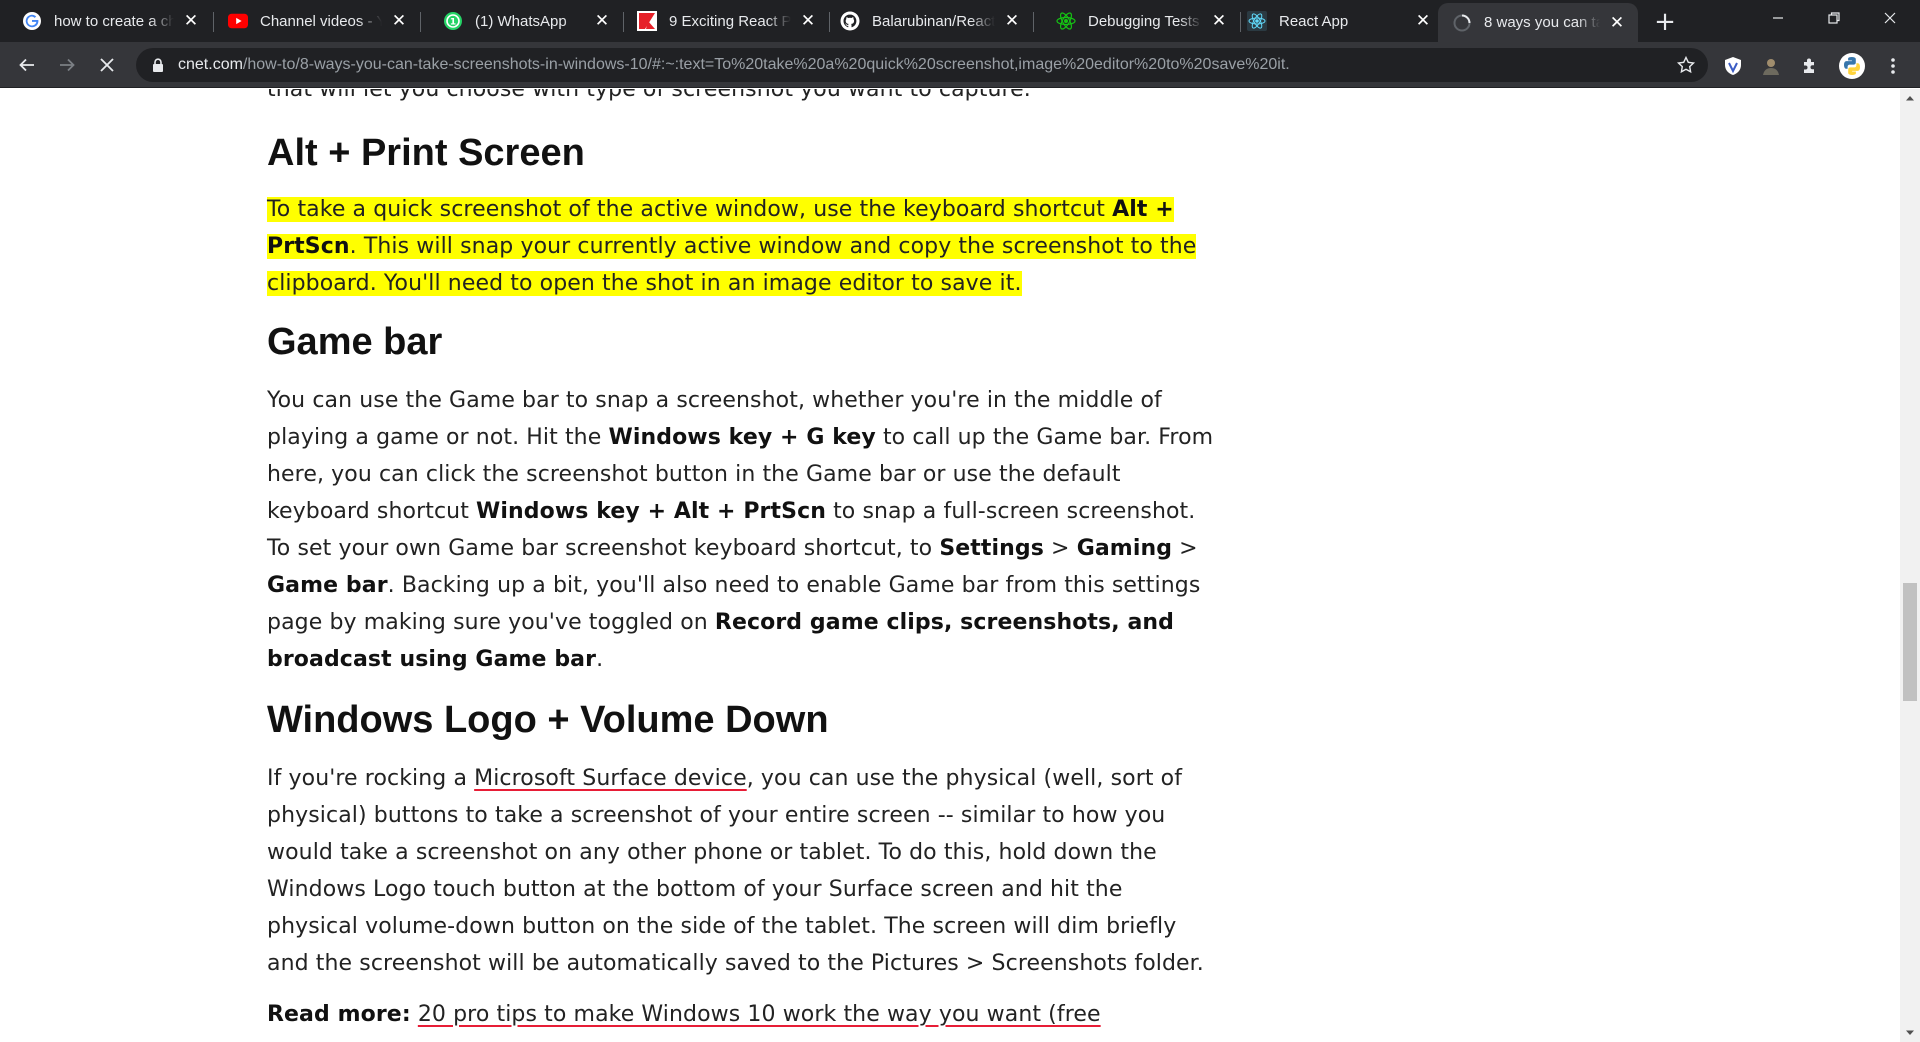 This screenshot has width=1920, height=1042. I want to click on stop-icon, so click(107, 65).